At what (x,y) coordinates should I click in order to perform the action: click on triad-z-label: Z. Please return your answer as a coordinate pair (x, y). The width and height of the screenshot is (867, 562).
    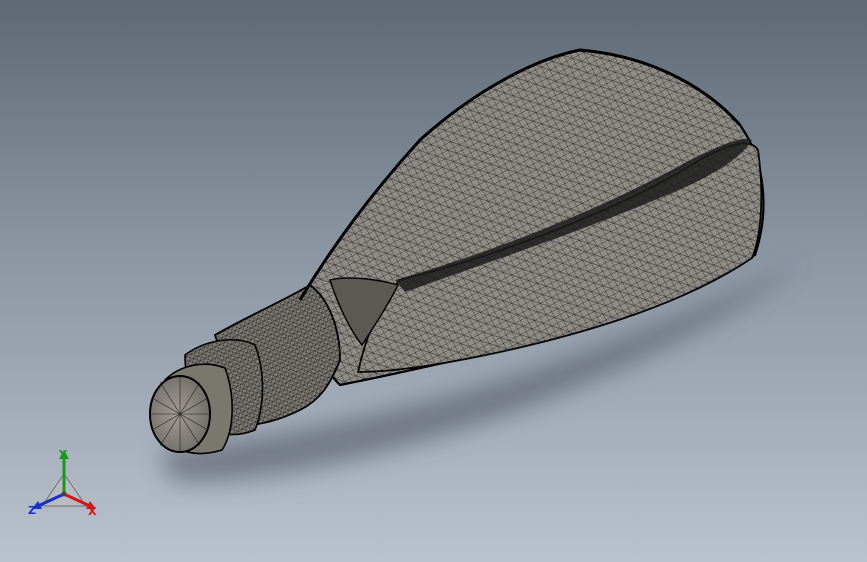
    Looking at the image, I should click on (32, 510).